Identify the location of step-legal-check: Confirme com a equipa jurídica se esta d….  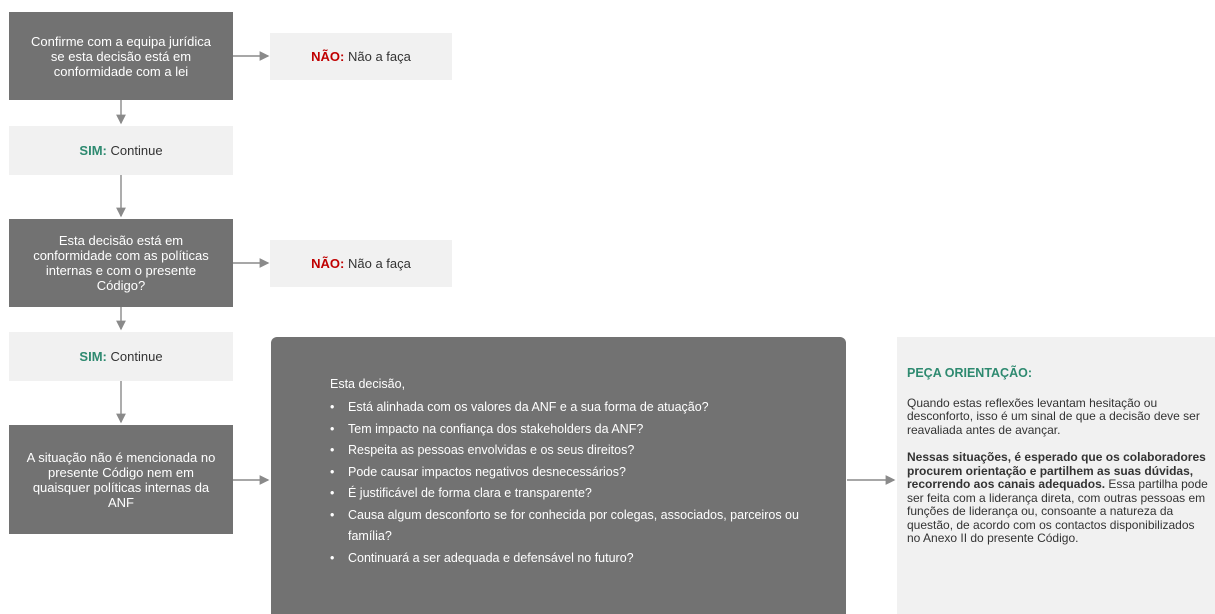
(121, 56).